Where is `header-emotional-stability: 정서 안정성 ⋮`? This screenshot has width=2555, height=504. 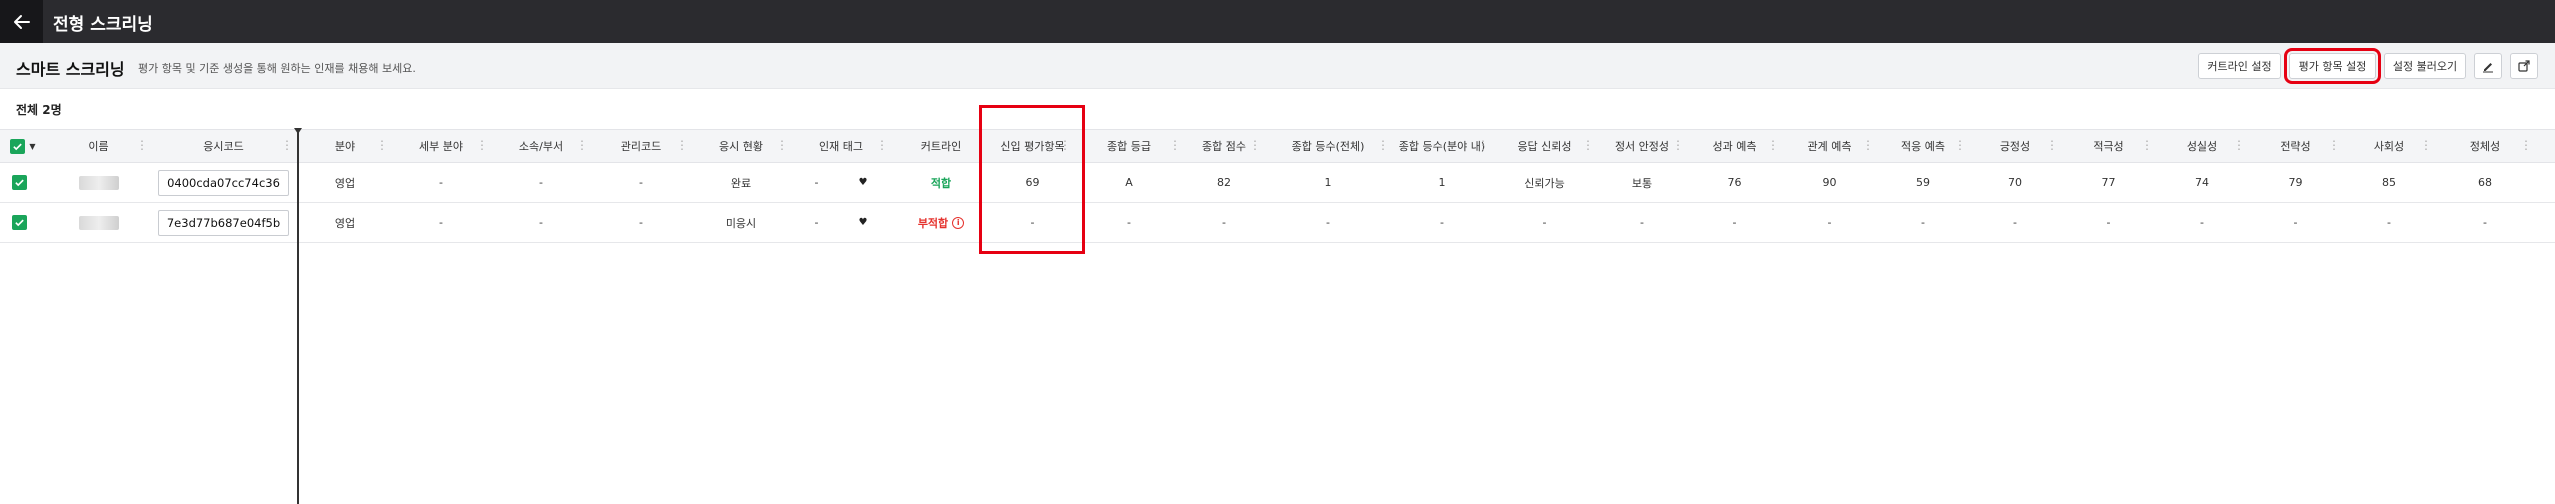 header-emotional-stability: 정서 안정성 ⋮ is located at coordinates (1642, 146).